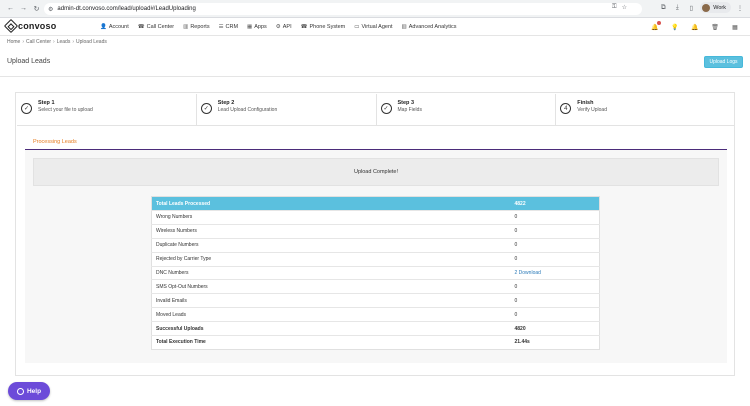  I want to click on back-icon: ←, so click(10, 8).